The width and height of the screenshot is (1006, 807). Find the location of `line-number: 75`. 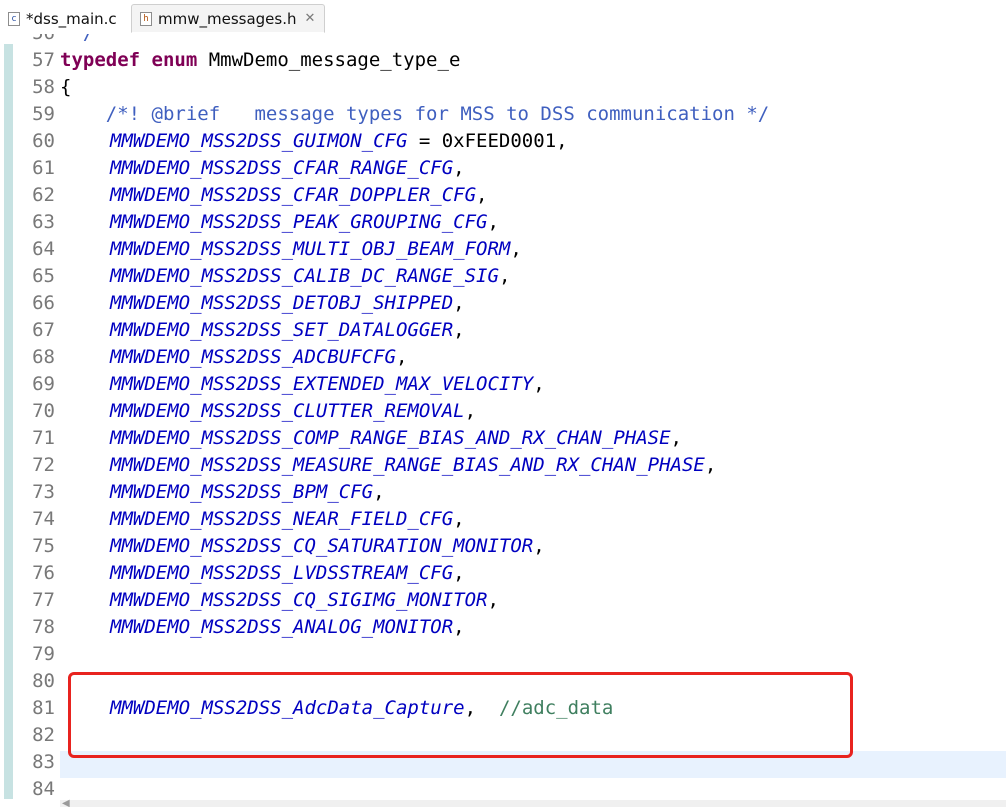

line-number: 75 is located at coordinates (43, 546).